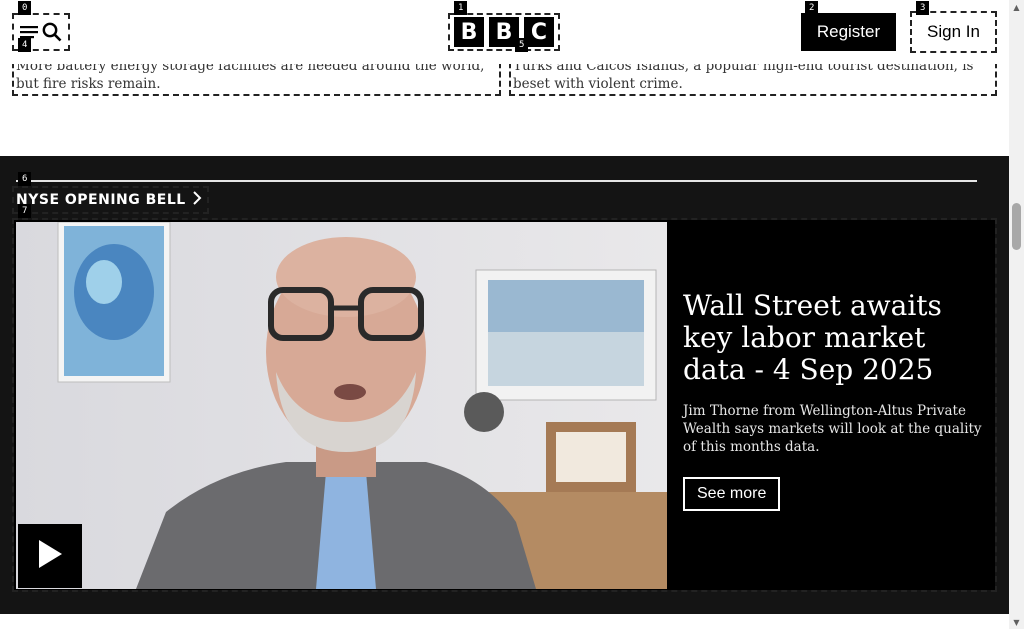  I want to click on annotation-label: 1, so click(461, 8).